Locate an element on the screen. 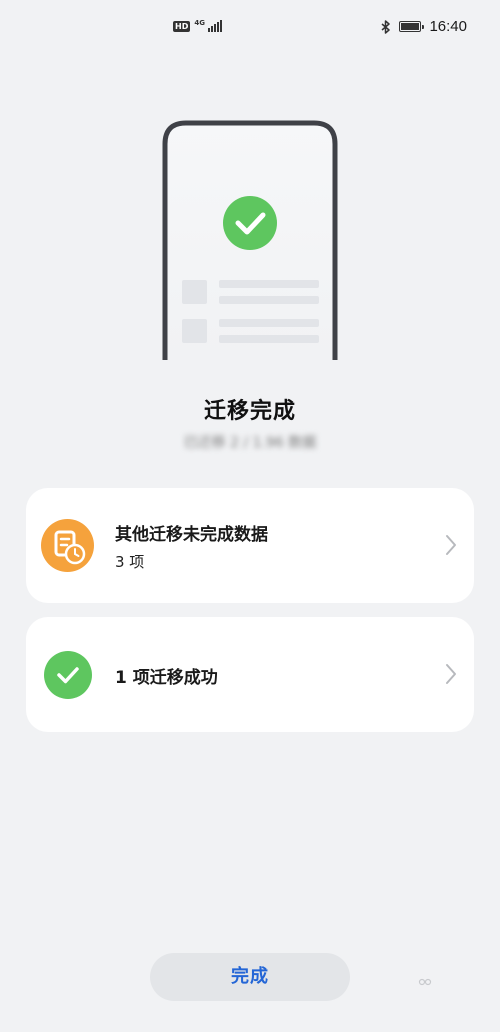  page-title: 迁移完成 is located at coordinates (249, 411).